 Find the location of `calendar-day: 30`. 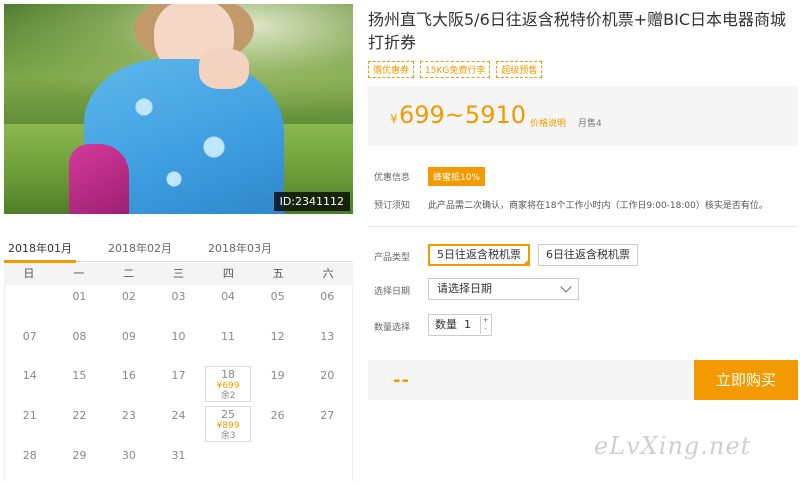

calendar-day: 30 is located at coordinates (129, 464).